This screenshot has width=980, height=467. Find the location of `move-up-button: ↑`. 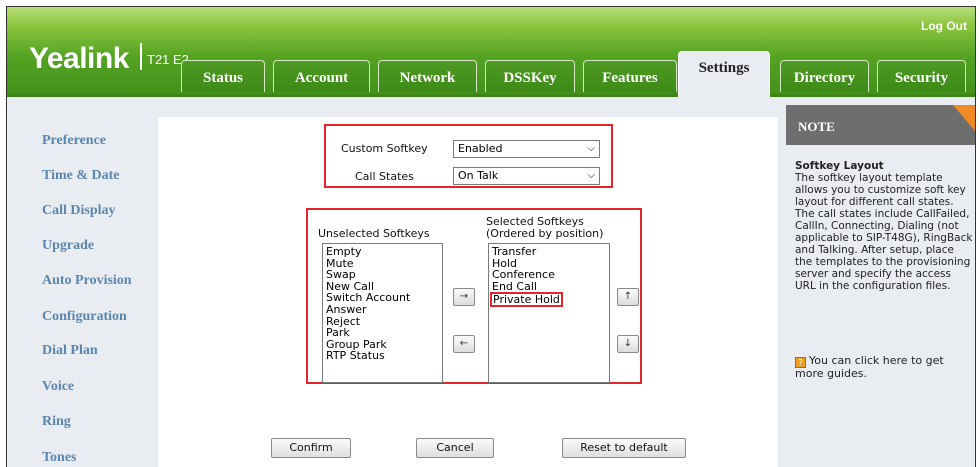

move-up-button: ↑ is located at coordinates (628, 297).